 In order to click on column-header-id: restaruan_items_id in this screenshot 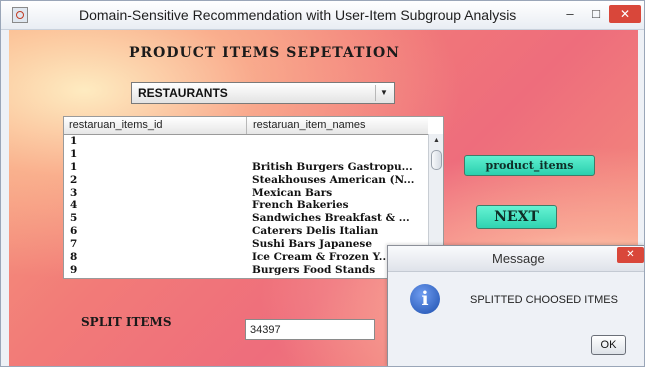, I will do `click(116, 125)`.